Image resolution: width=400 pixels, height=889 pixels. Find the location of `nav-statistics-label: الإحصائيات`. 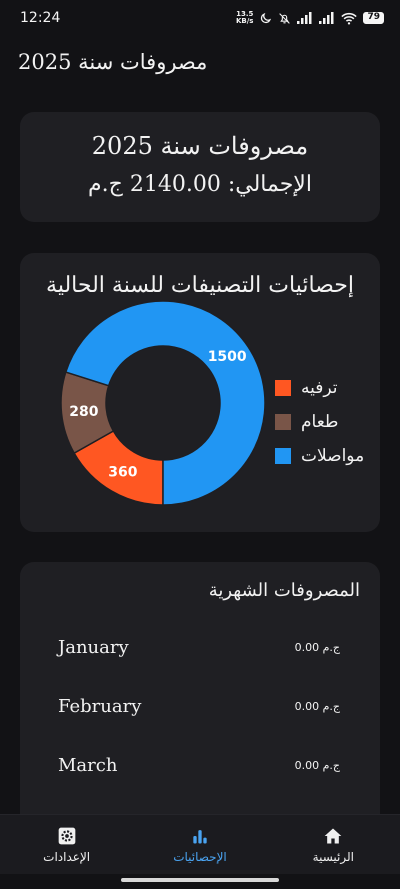

nav-statistics-label: الإحصائيات is located at coordinates (200, 856).